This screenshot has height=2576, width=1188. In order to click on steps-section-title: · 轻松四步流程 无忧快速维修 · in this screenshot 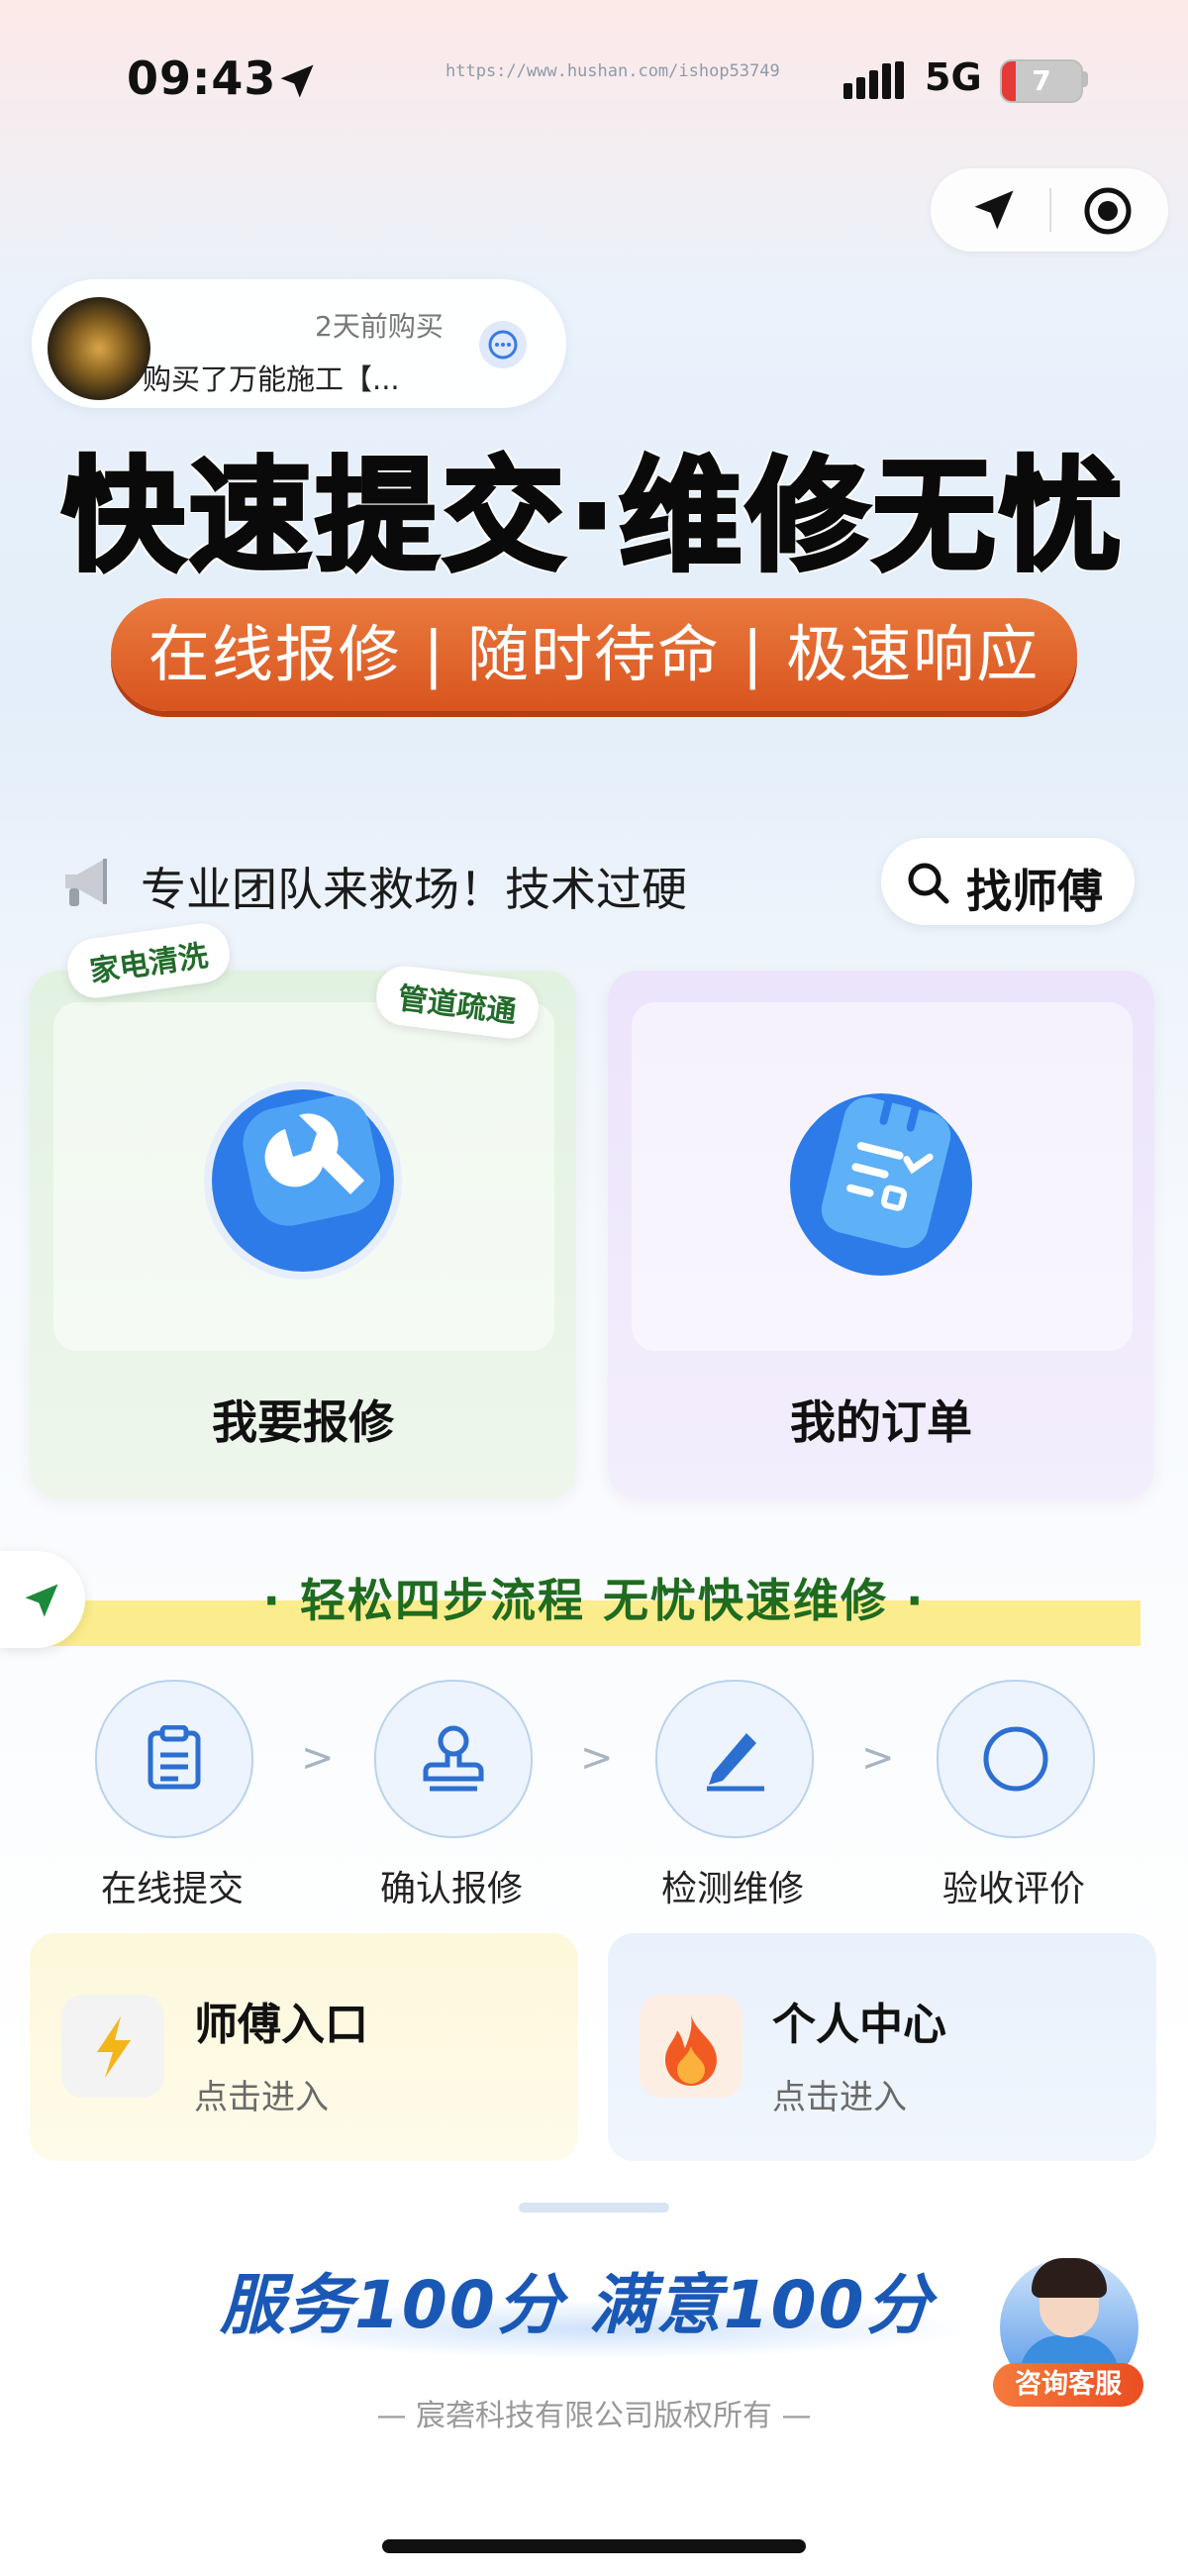, I will do `click(594, 1600)`.